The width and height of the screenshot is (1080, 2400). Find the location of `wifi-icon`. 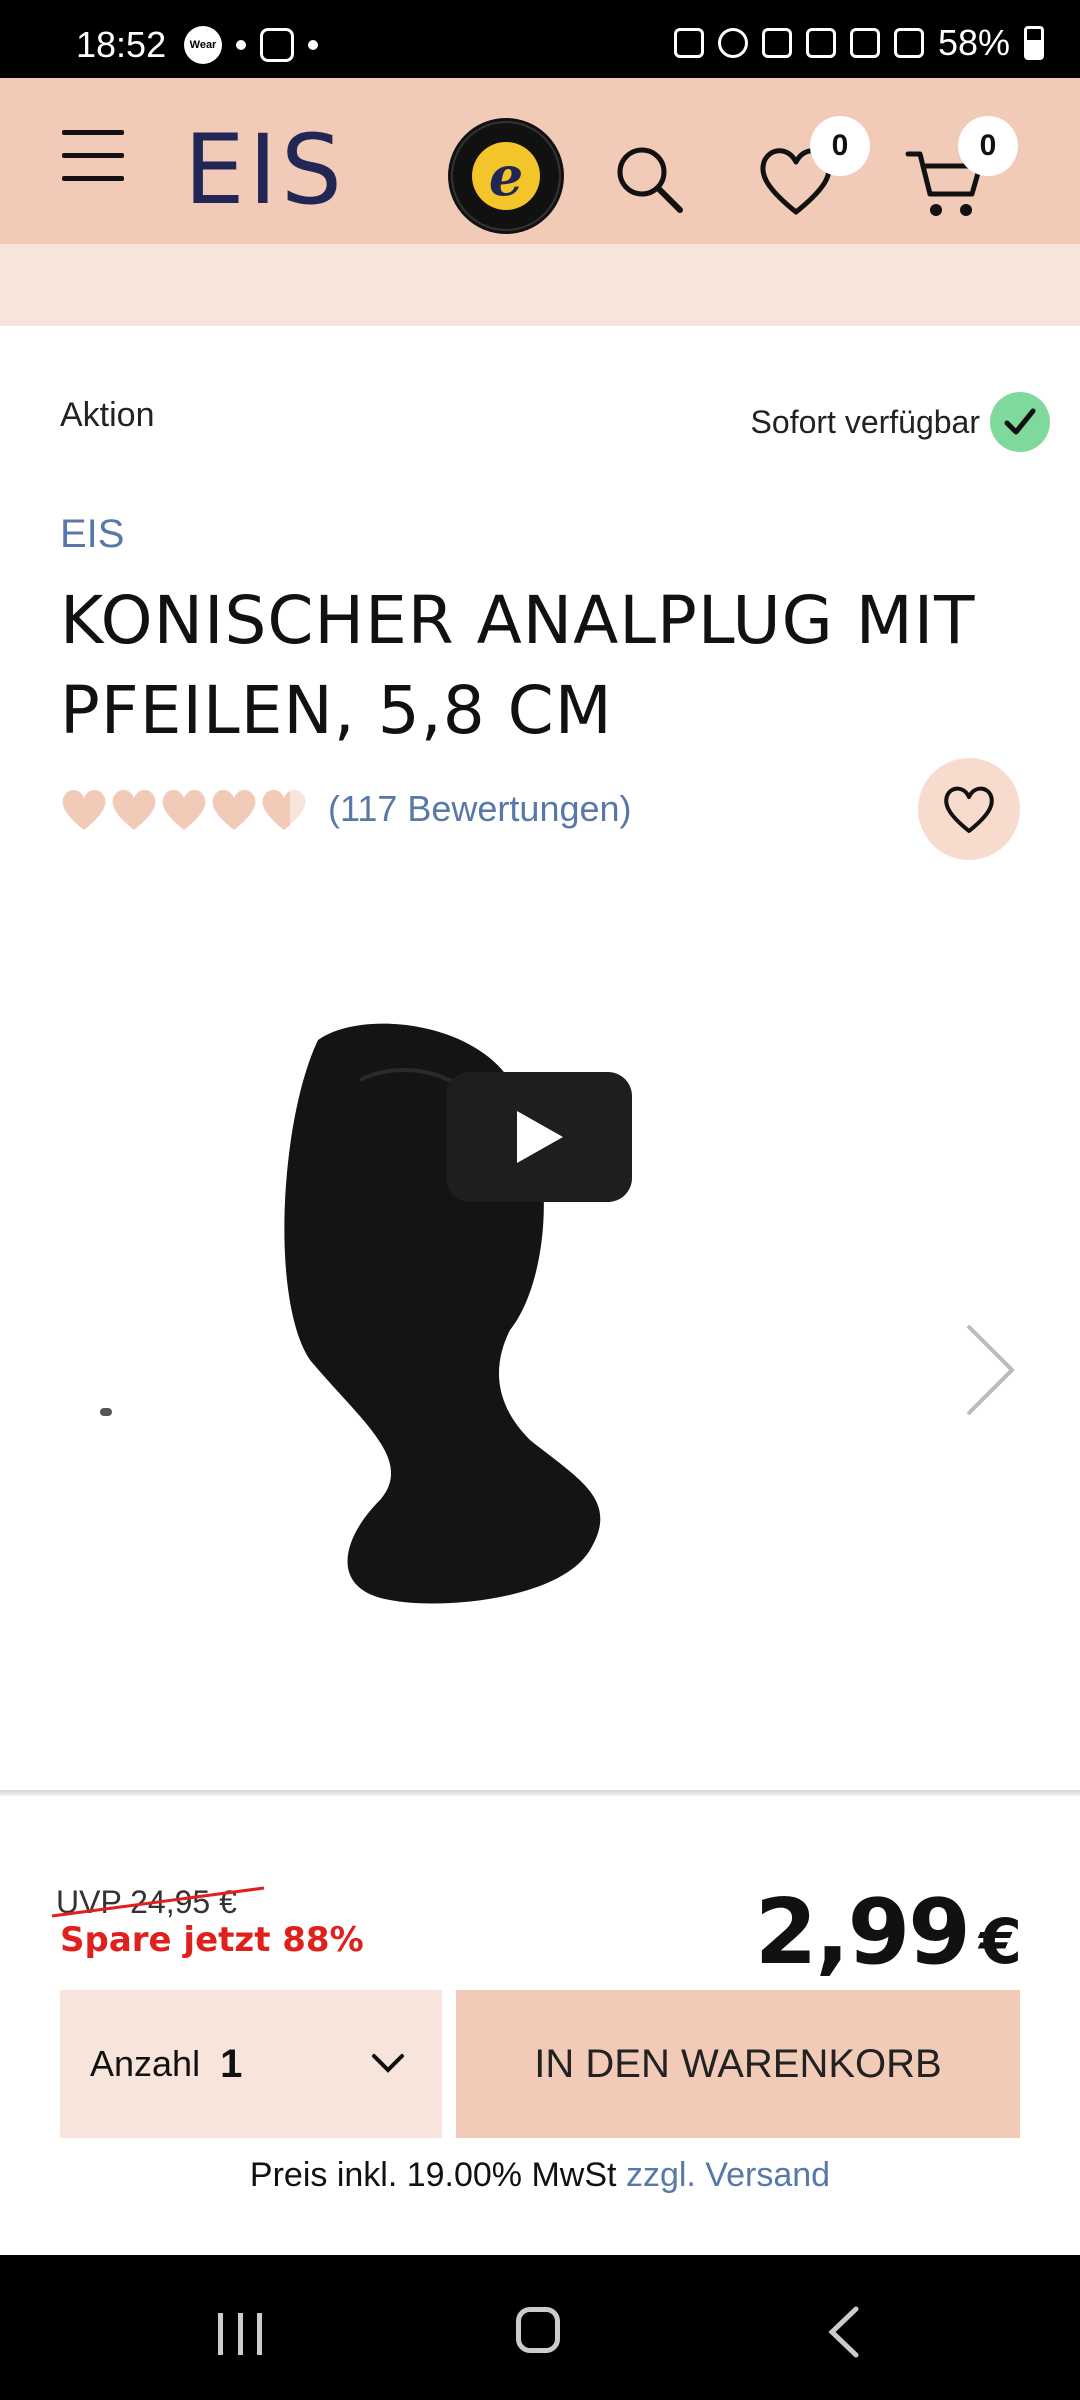

wifi-icon is located at coordinates (820, 43).